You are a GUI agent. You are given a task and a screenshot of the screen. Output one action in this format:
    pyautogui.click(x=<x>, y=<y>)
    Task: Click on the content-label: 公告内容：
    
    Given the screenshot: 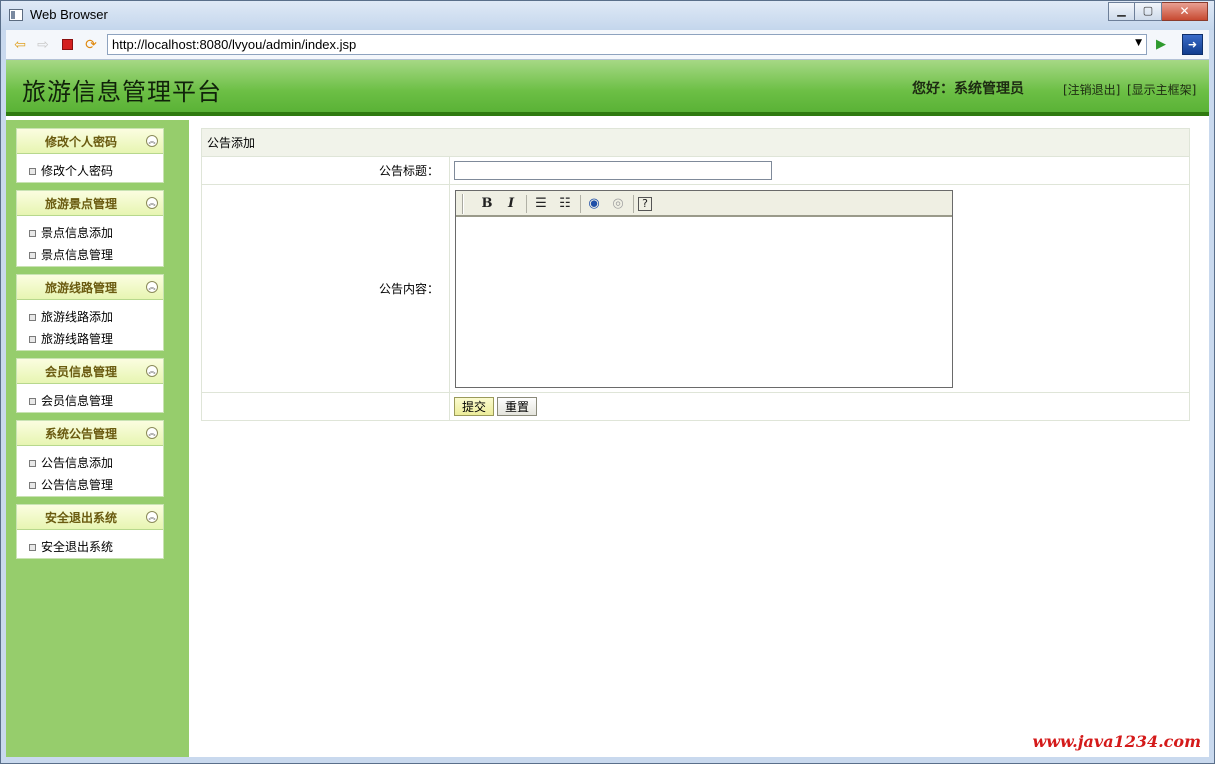 What is the action you would take?
    pyautogui.click(x=325, y=288)
    